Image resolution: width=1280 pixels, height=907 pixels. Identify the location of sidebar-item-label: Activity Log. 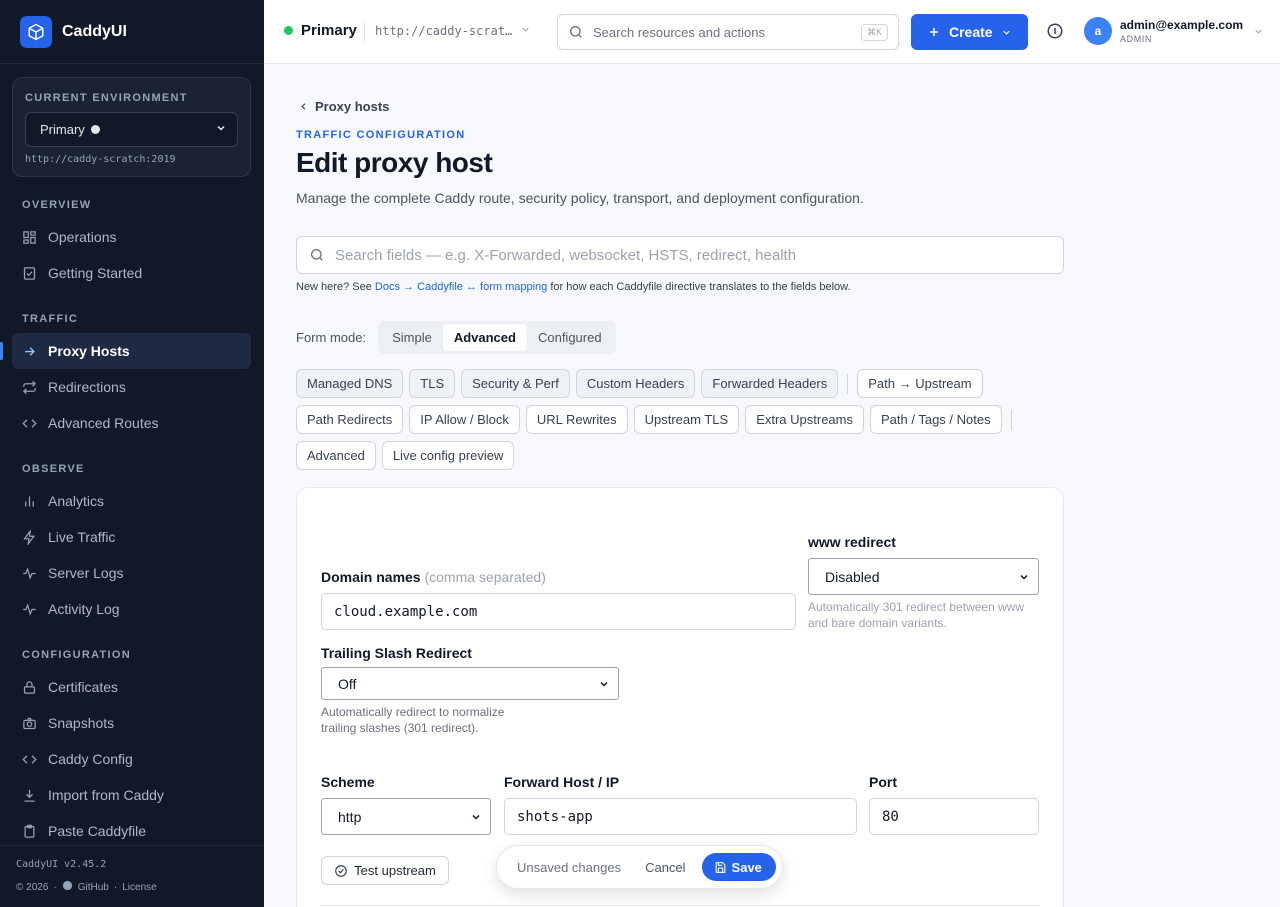
(84, 609).